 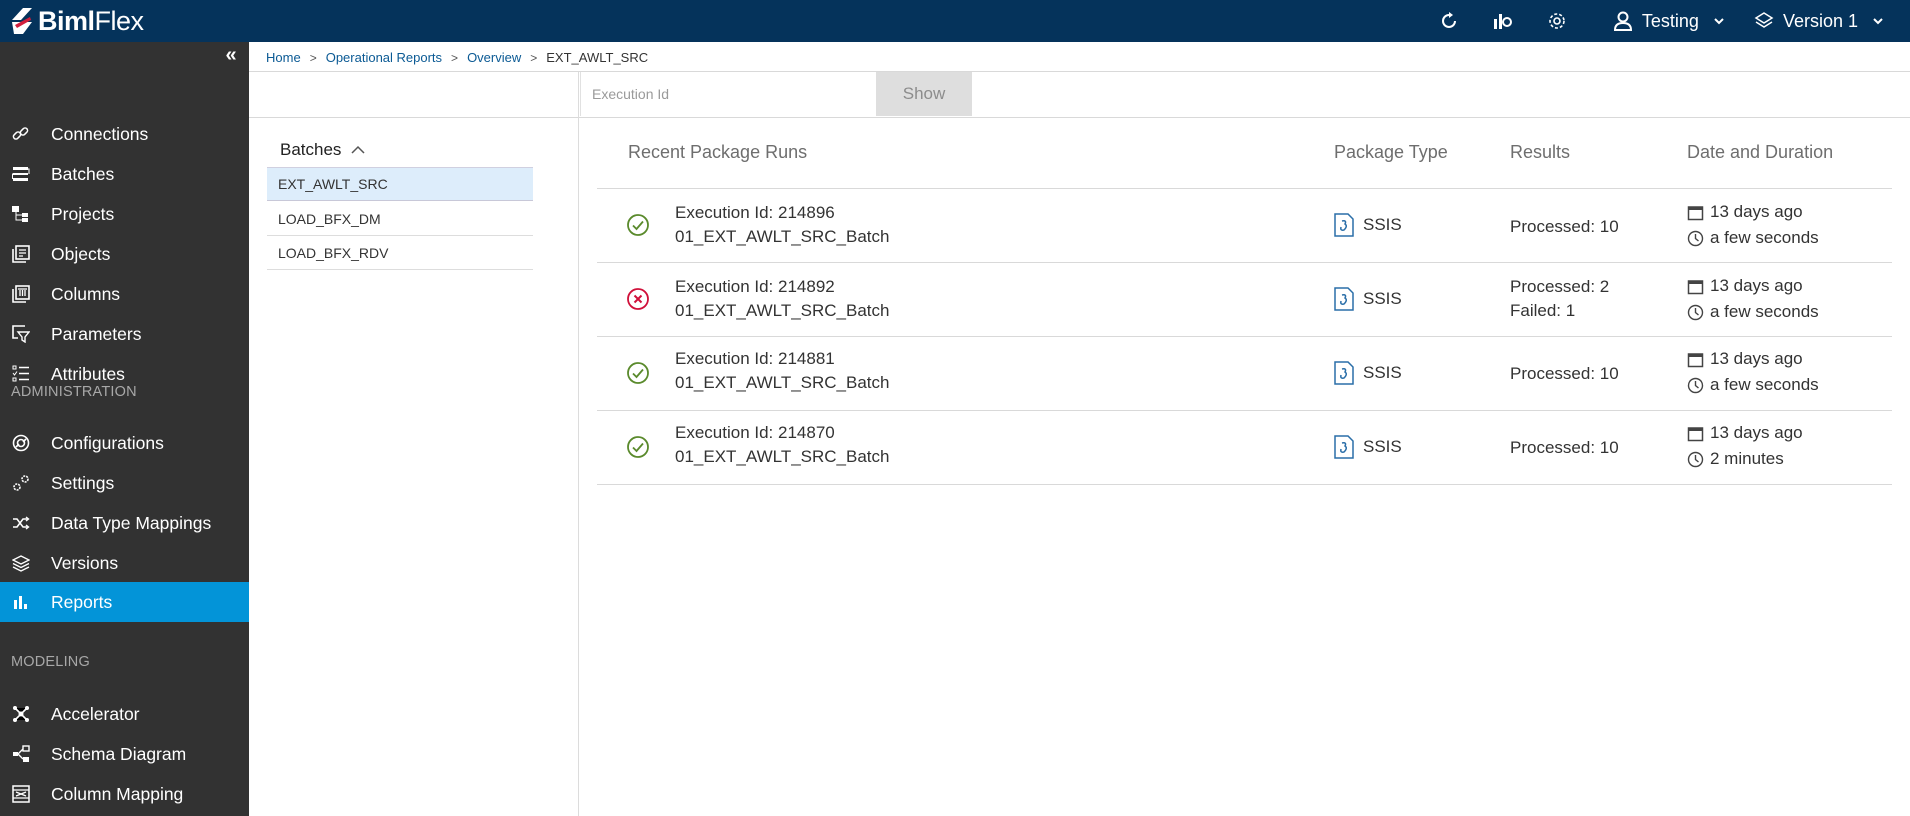 What do you see at coordinates (124, 174) in the screenshot?
I see `sidebar-item-batches: Batches` at bounding box center [124, 174].